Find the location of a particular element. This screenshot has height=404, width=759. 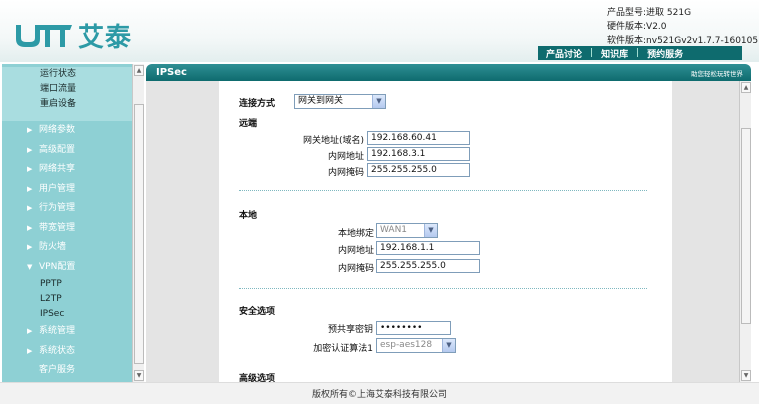

main-scrollbar: ▲ ▼ is located at coordinates (745, 231).